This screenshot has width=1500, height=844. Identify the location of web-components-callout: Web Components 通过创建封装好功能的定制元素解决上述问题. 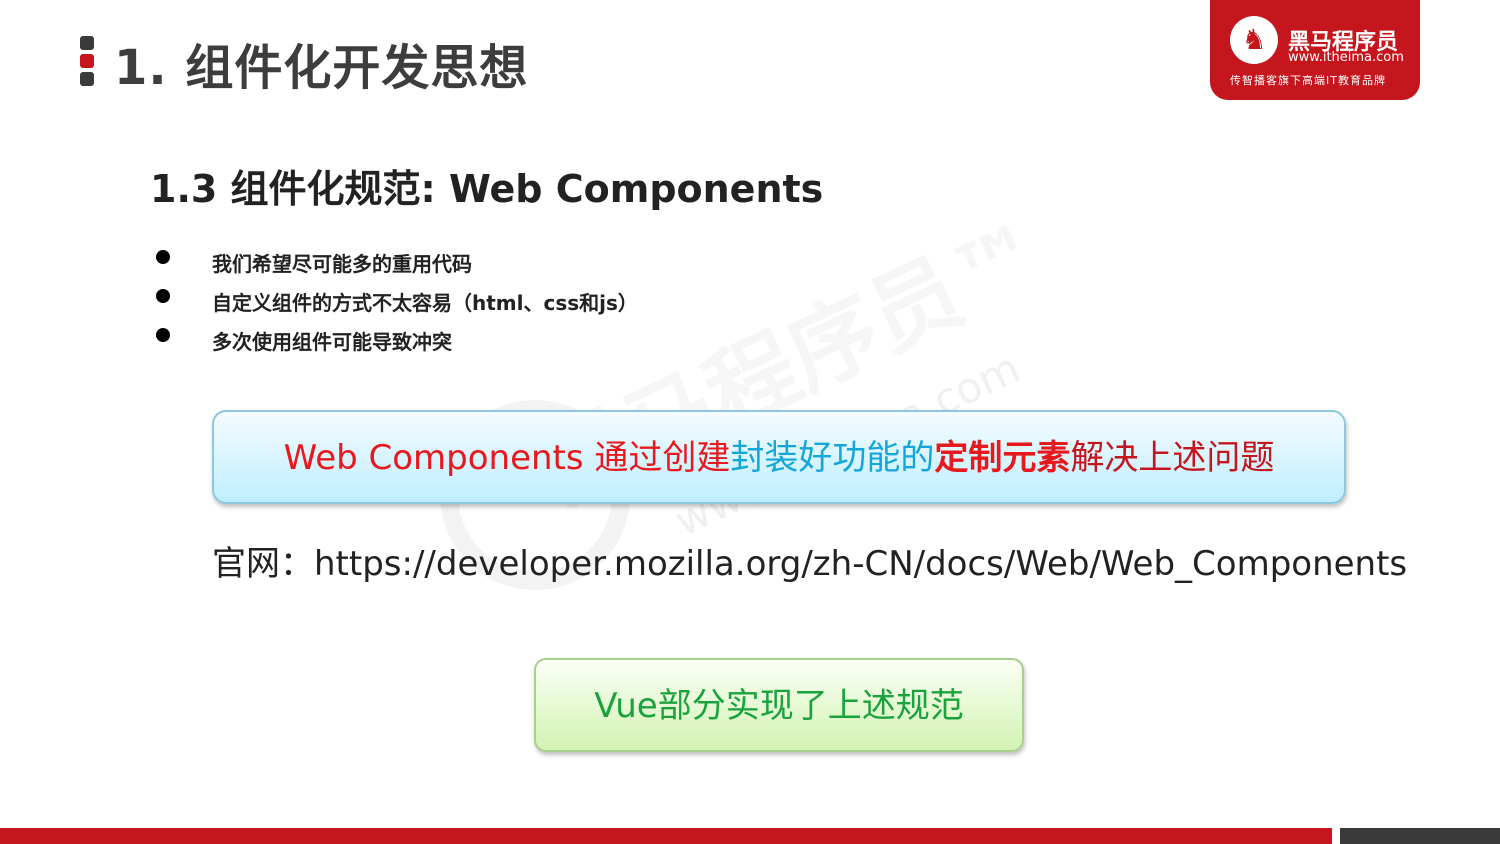
(779, 457).